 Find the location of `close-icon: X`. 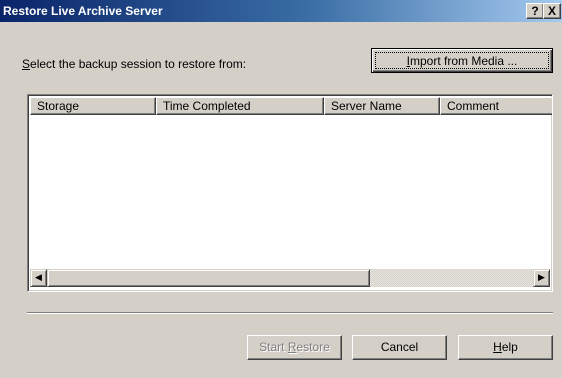

close-icon: X is located at coordinates (552, 11).